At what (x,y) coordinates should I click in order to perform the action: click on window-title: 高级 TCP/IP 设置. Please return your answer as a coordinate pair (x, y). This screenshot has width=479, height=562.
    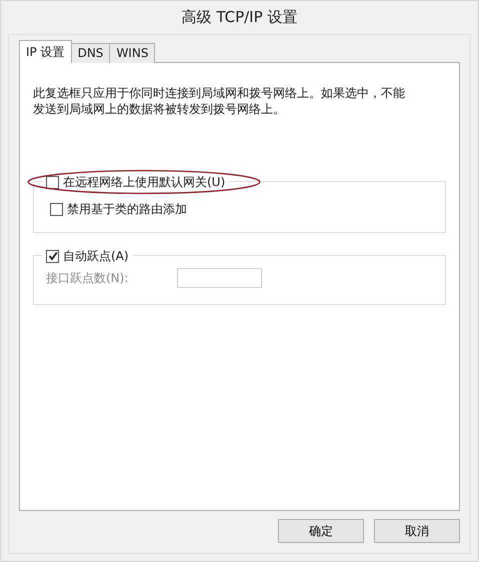
    Looking at the image, I should click on (239, 17).